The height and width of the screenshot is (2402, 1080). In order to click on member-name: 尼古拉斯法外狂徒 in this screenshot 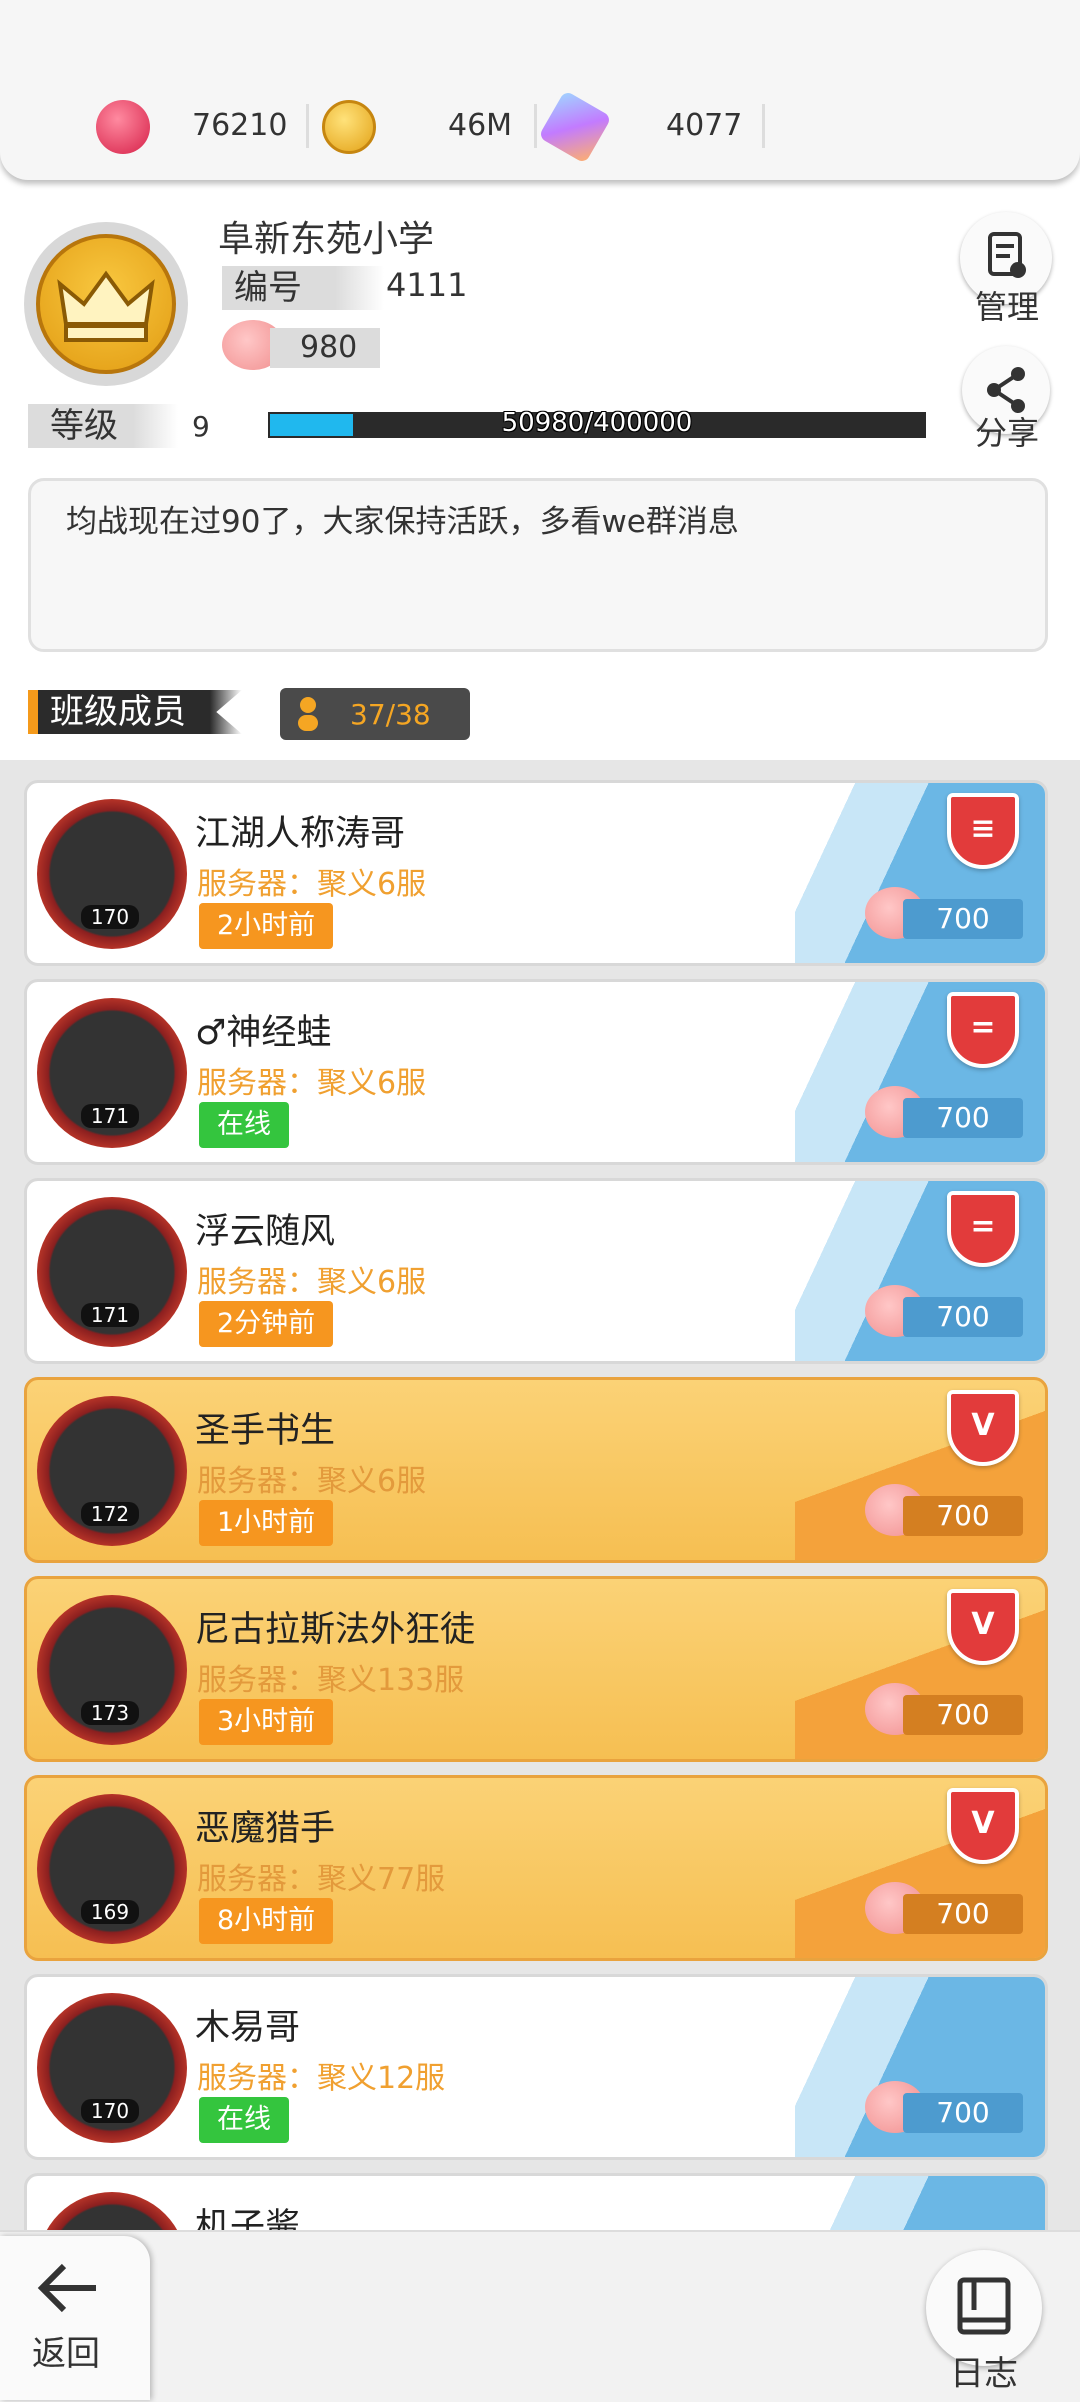, I will do `click(335, 1630)`.